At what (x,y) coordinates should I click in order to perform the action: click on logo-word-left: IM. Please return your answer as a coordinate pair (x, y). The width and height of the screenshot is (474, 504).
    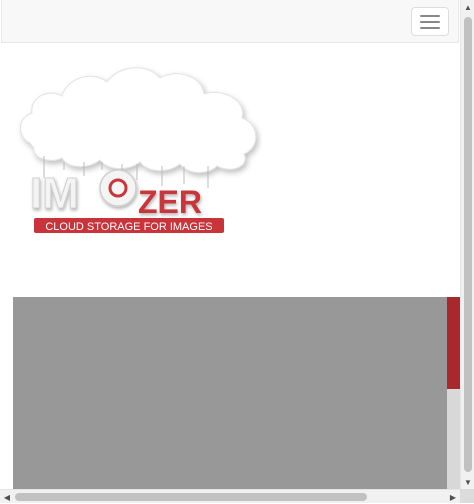
    Looking at the image, I should click on (54, 193).